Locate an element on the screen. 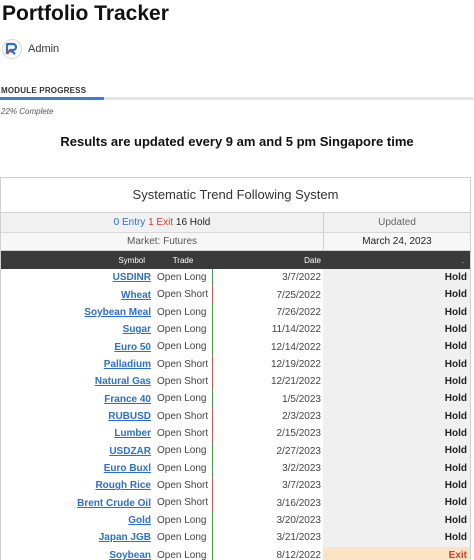  symbol-link: Natural Gas is located at coordinates (77, 381).